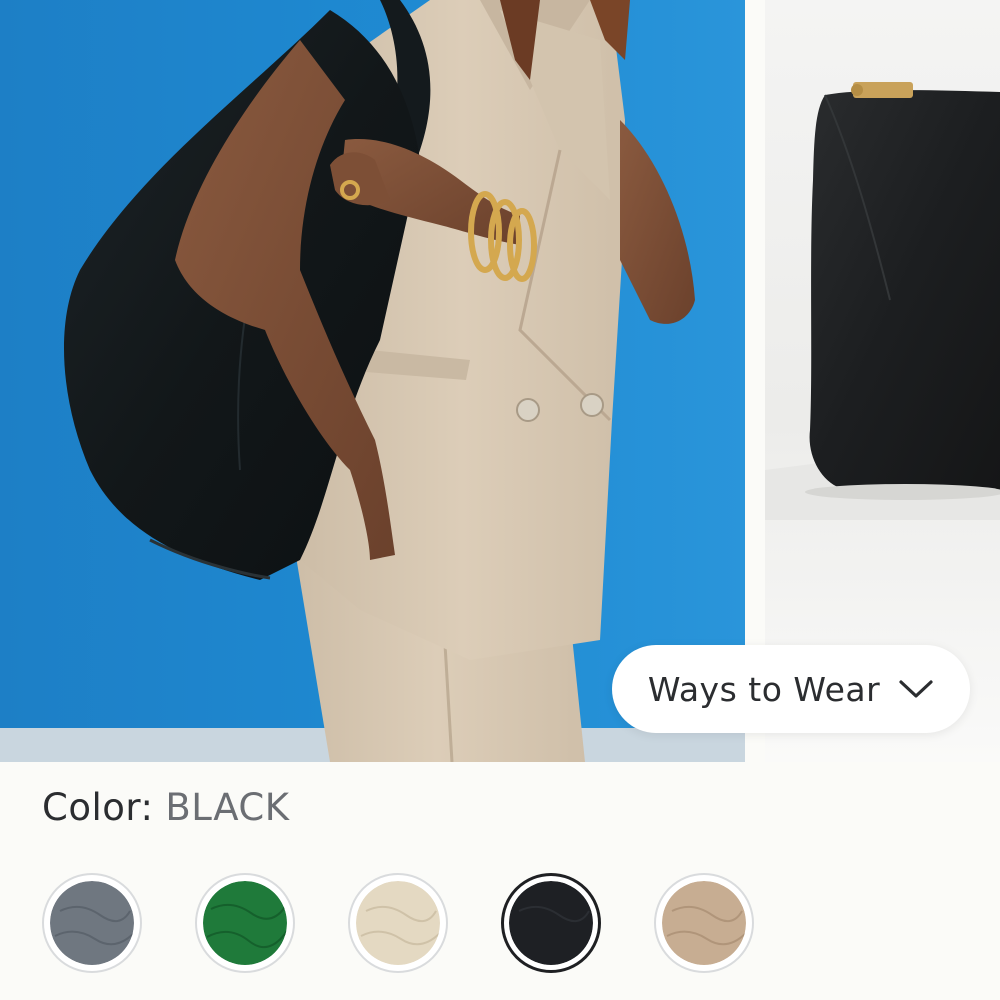  I want to click on swatch-cream-fill, so click(398, 923).